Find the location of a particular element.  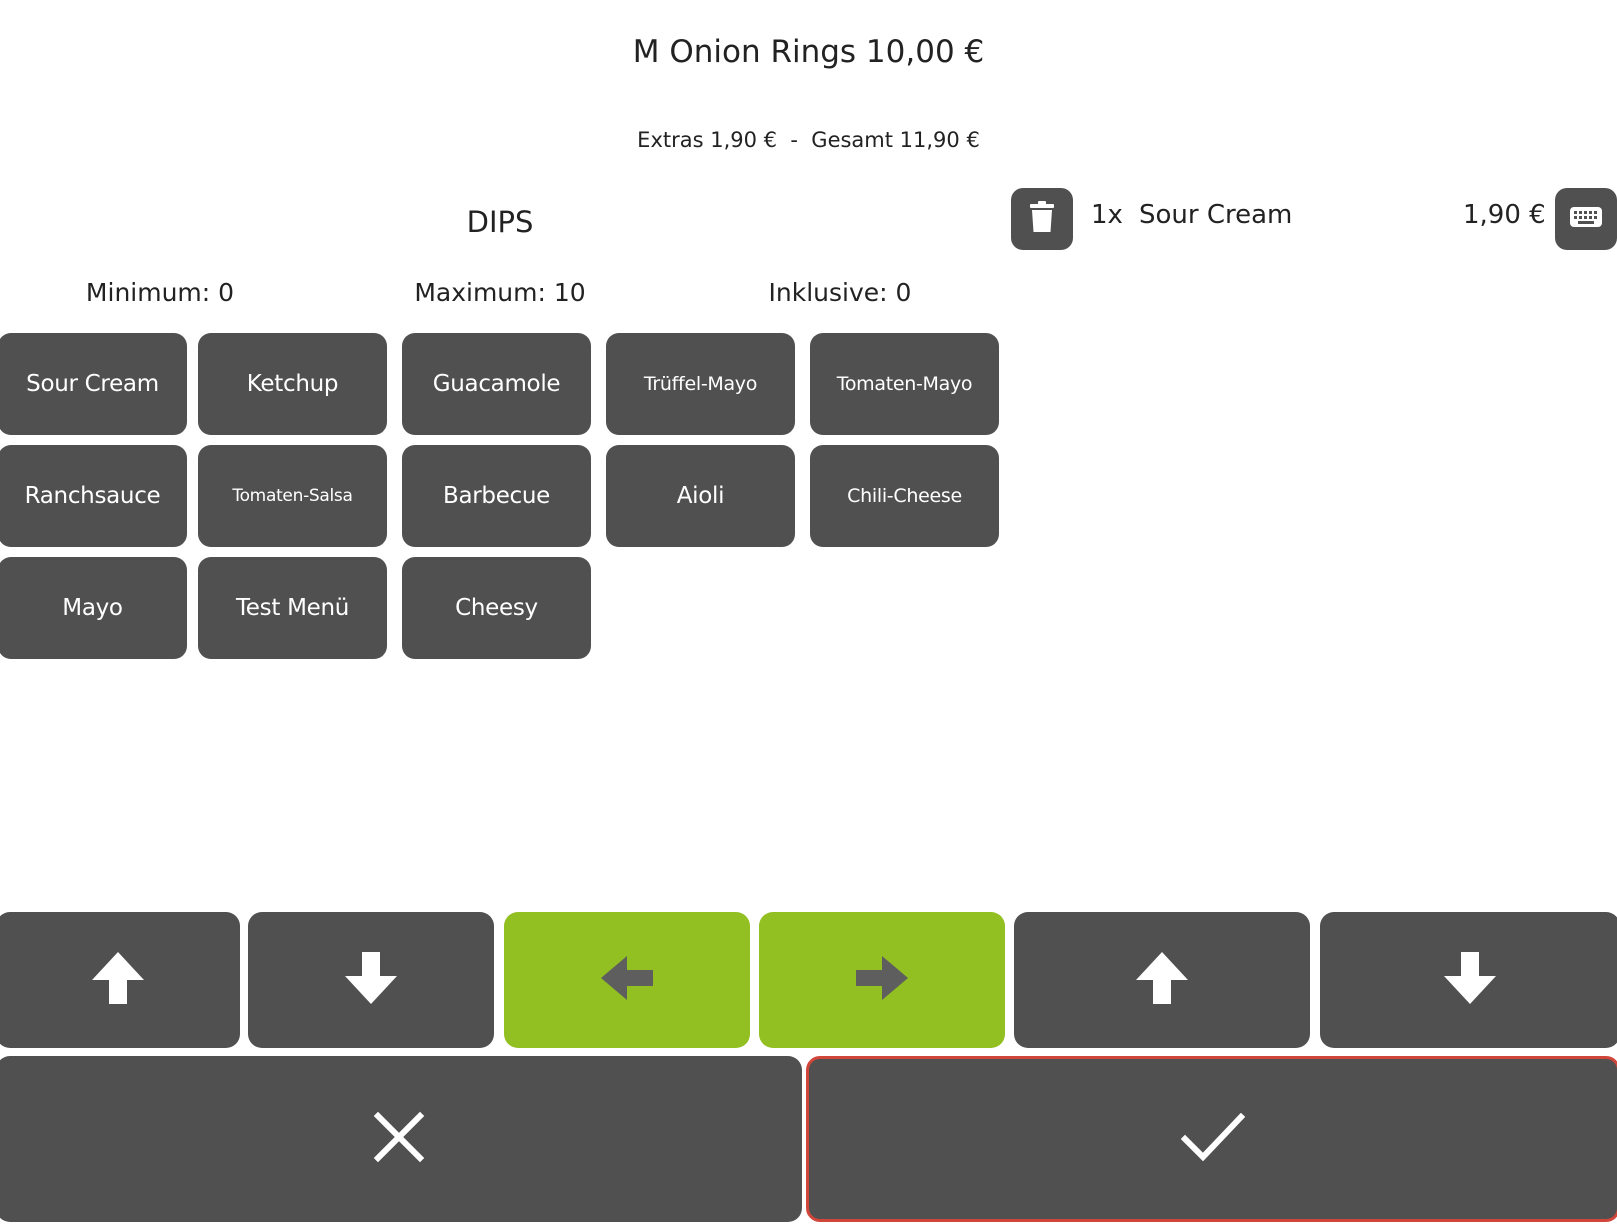

dip-button-barbecue: Barbecue is located at coordinates (496, 496).